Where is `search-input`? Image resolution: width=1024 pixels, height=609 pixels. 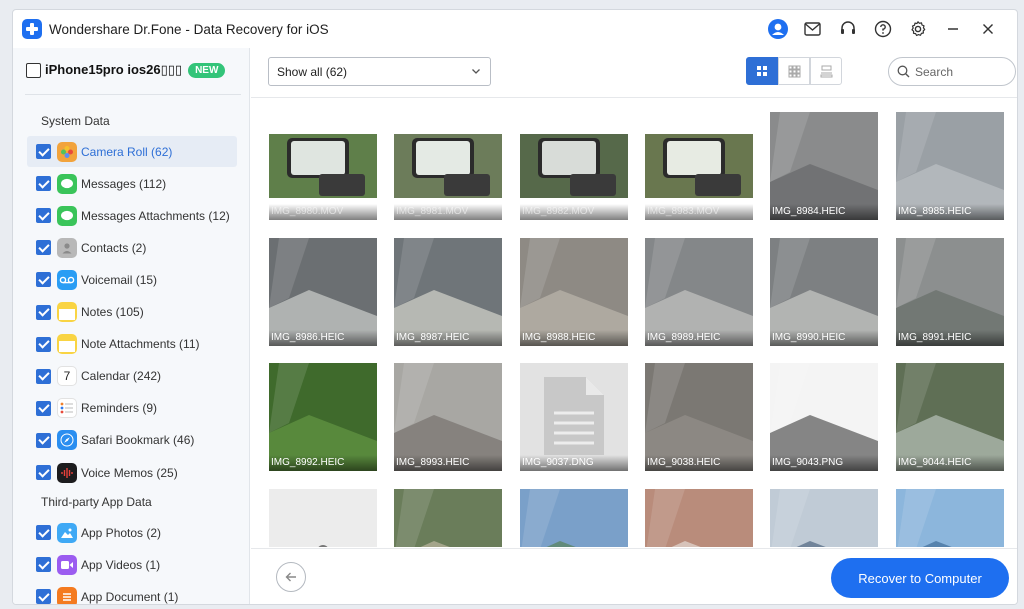 search-input is located at coordinates (960, 71).